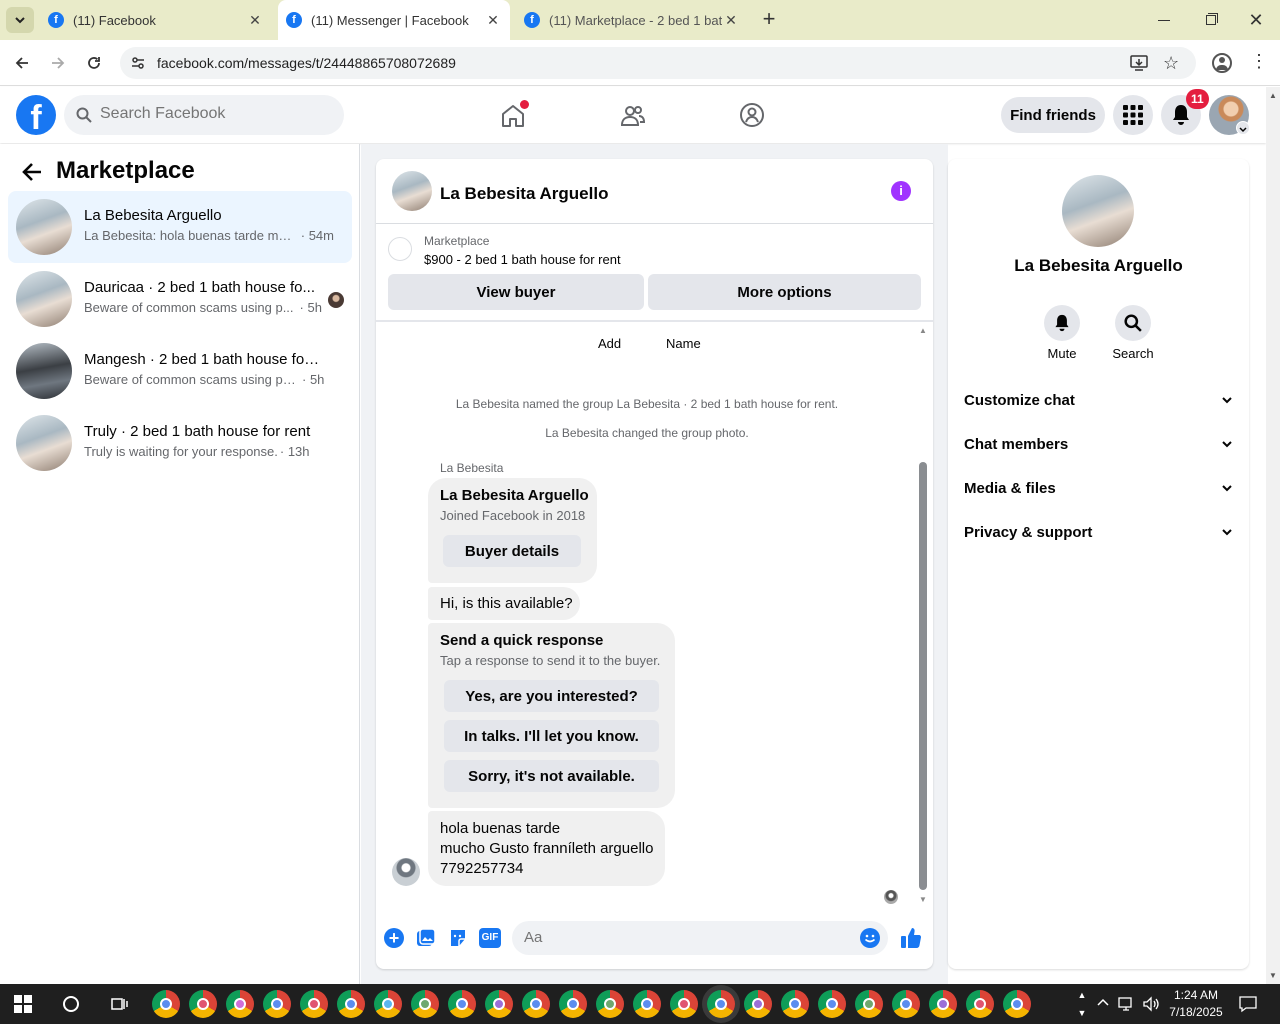 This screenshot has height=1024, width=1280. Describe the element at coordinates (1082, 1004) in the screenshot. I see `taskbar-scroll-arrows: ▲ ▼` at that location.